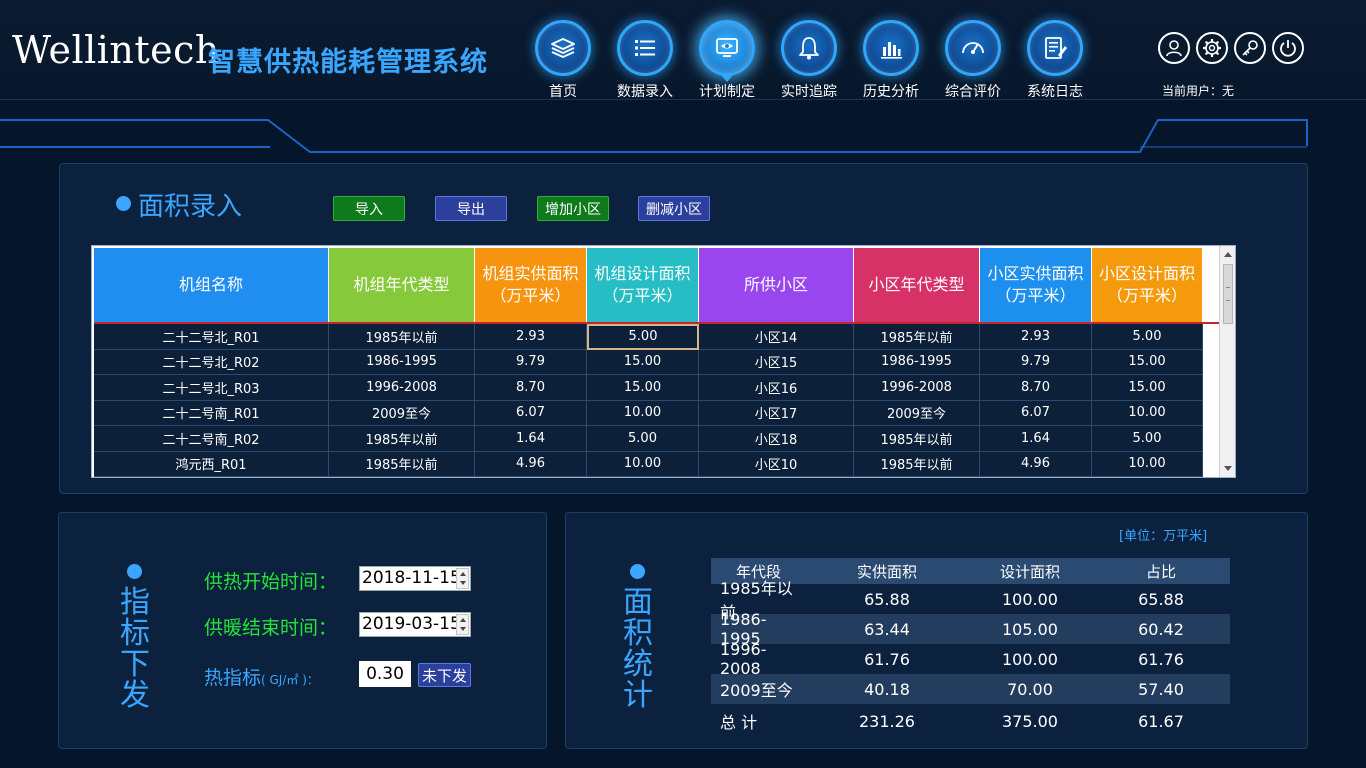 This screenshot has height=768, width=1366. I want to click on gear-icon, so click(1212, 48).